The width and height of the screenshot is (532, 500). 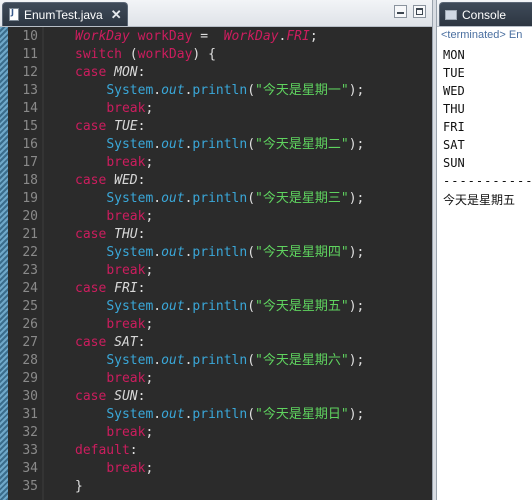 I want to click on close-icon: ✕, so click(x=116, y=15).